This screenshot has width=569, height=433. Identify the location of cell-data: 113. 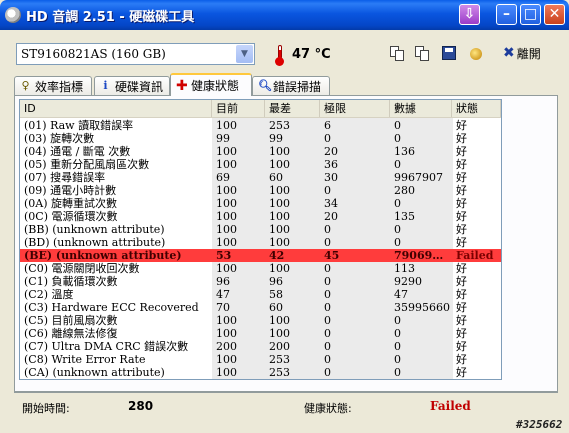
(404, 268).